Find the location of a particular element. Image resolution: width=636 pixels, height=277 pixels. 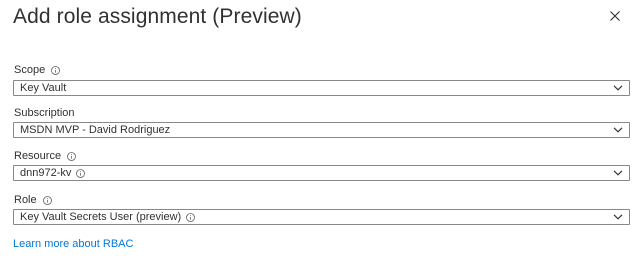

scope-label-text: Scope is located at coordinates (30, 70).